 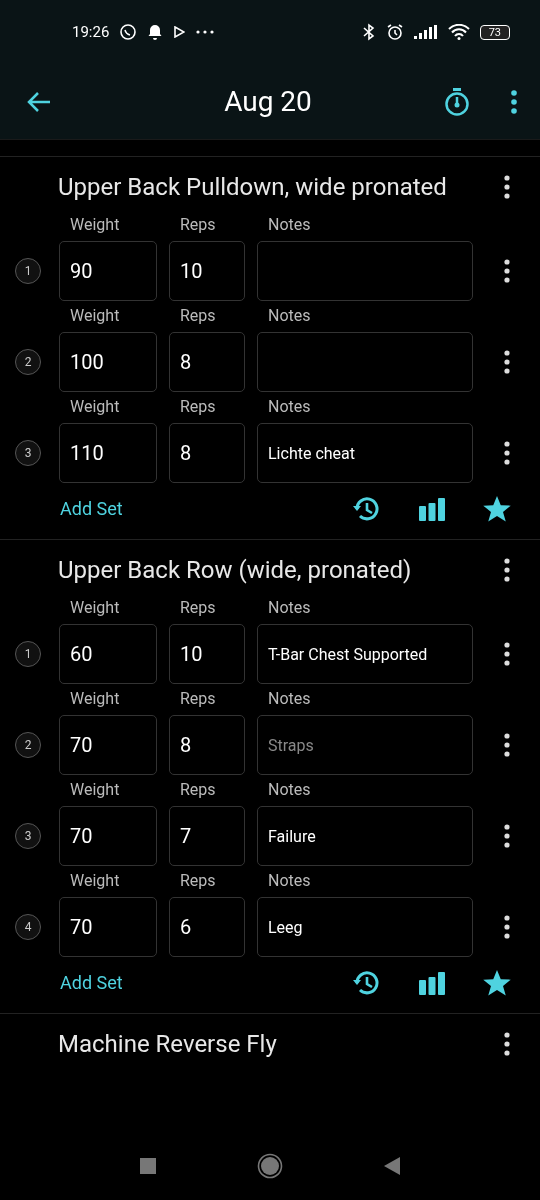 What do you see at coordinates (368, 32) in the screenshot?
I see `bluetooth-icon` at bounding box center [368, 32].